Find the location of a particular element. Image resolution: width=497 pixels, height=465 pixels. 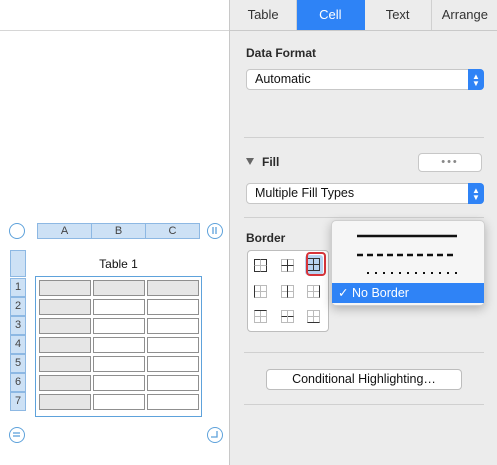

resize-corner-icon is located at coordinates (214, 434).